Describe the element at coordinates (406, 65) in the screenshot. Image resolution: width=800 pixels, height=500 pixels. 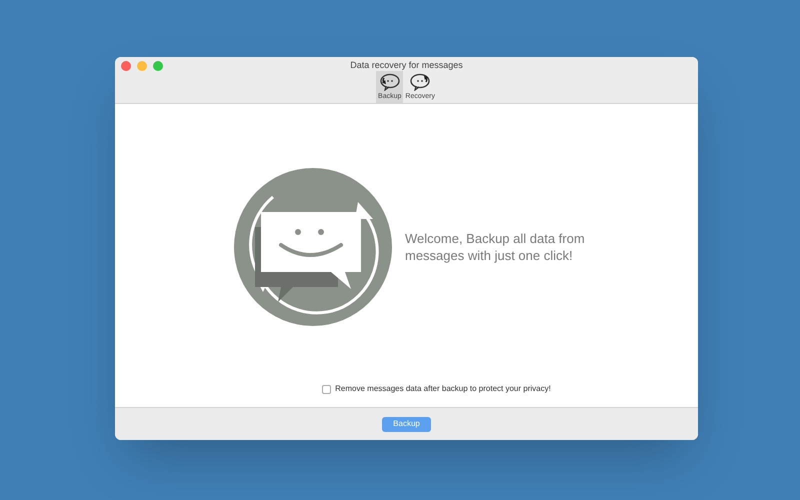
I see `window-title: Data recovery for messages` at that location.